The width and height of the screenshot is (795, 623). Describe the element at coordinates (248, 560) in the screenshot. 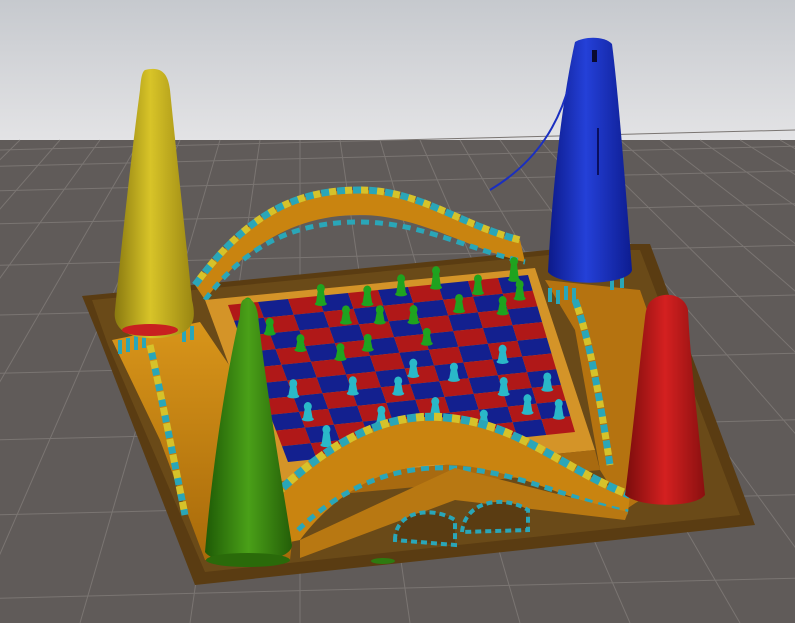

I see `green-tower-base` at that location.